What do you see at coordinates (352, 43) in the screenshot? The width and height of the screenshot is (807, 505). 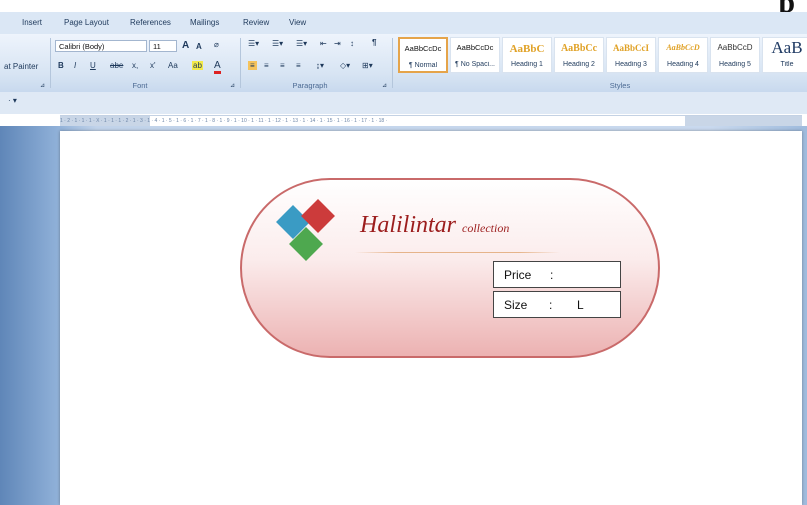 I see `sort-icon: ↕` at bounding box center [352, 43].